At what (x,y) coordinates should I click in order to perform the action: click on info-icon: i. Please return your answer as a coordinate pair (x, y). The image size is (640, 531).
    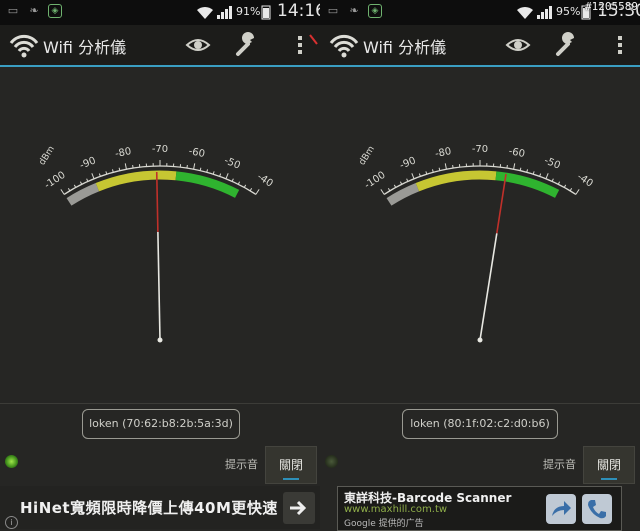
    Looking at the image, I should click on (11, 522).